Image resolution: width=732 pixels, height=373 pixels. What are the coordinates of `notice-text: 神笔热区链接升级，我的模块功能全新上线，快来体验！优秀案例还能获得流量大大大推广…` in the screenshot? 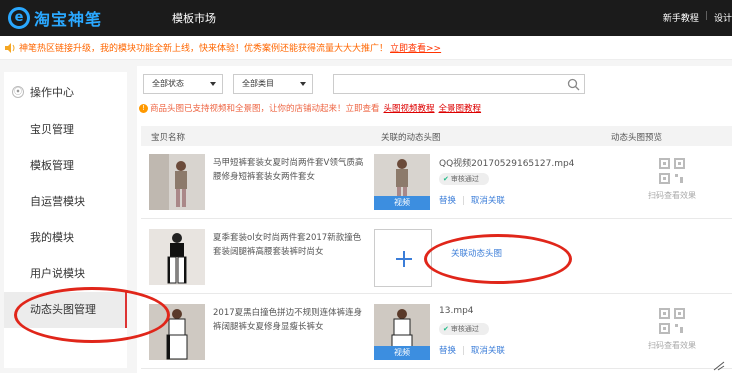 It's located at (204, 49).